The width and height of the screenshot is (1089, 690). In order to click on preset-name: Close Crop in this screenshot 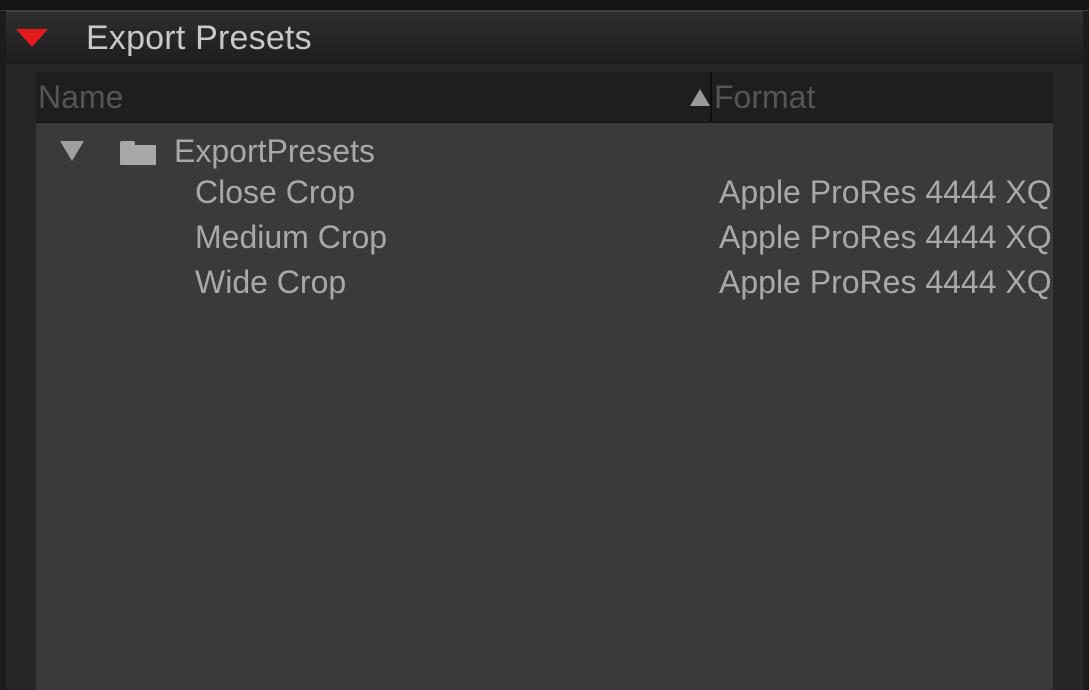, I will do `click(275, 192)`.